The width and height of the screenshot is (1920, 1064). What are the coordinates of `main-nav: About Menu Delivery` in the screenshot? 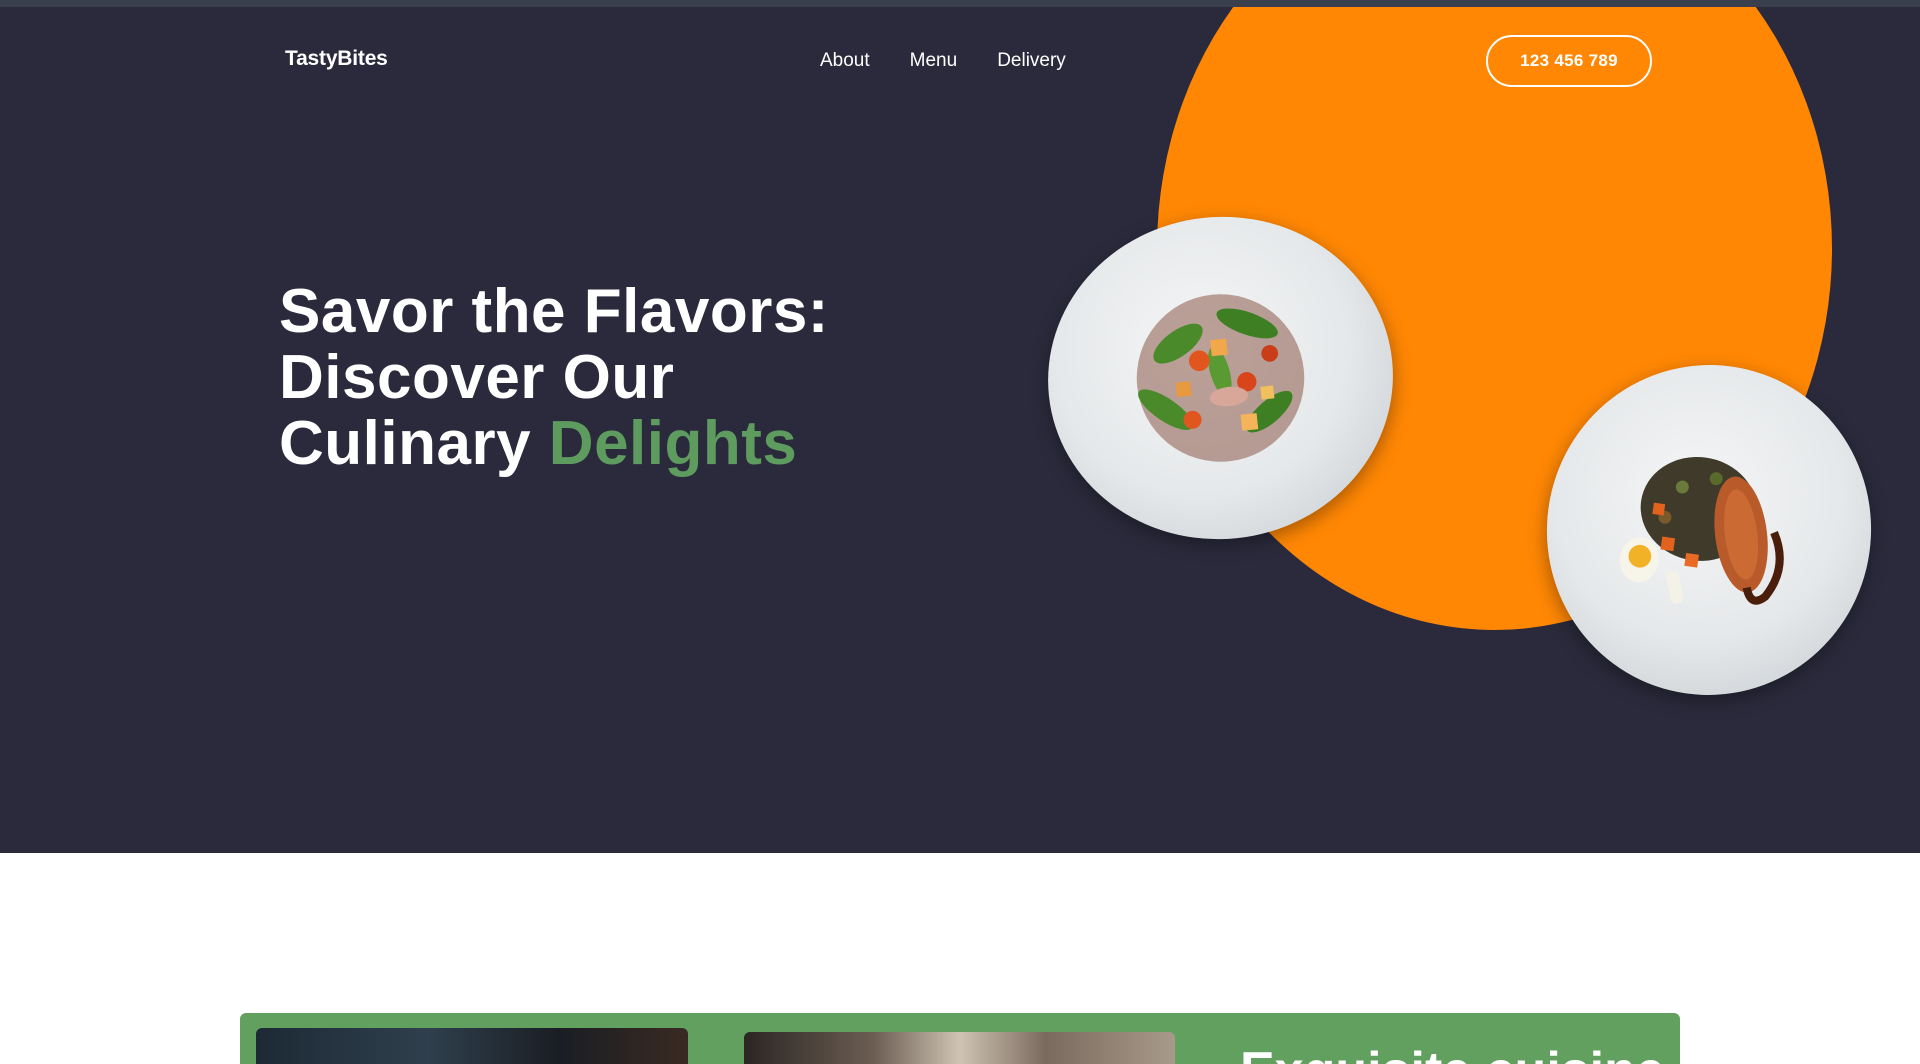 It's located at (943, 61).